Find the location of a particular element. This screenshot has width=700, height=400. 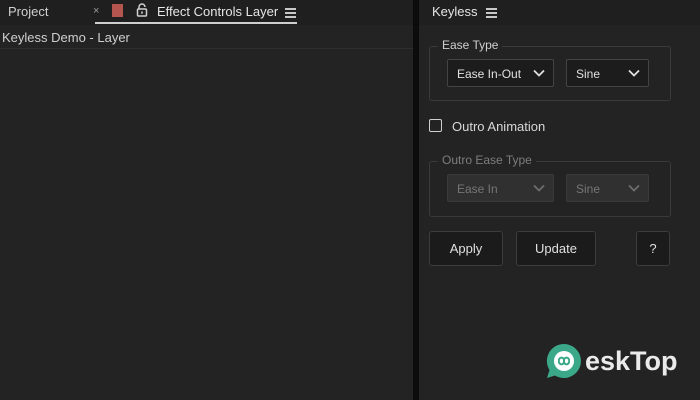

outro-ease-curve-dropdown: Sine is located at coordinates (607, 188).